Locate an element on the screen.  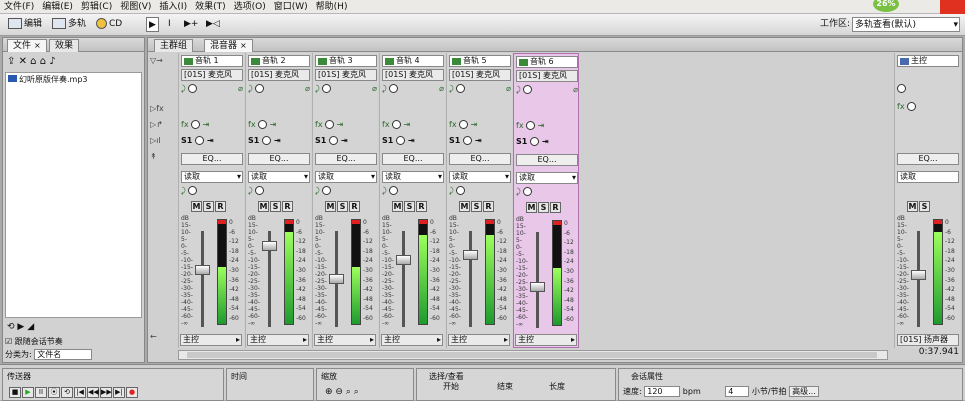
tab-zoom: 缩放 is located at coordinates (329, 376).